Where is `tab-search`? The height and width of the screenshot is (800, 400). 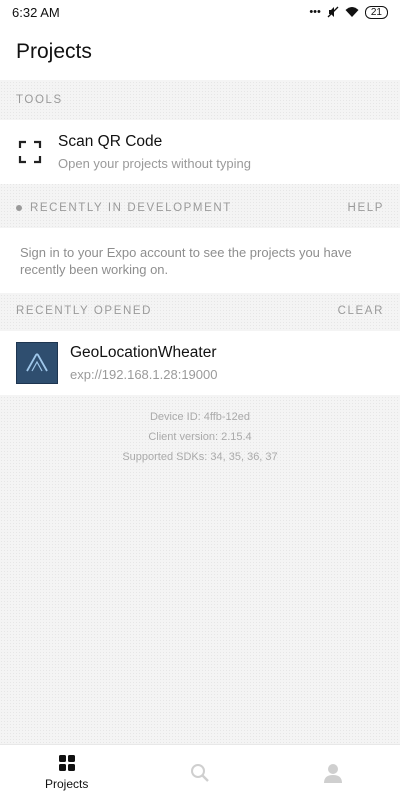 tab-search is located at coordinates (199, 772).